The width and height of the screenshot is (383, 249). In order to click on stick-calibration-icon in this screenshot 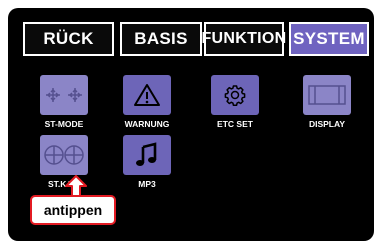, I will do `click(64, 155)`.